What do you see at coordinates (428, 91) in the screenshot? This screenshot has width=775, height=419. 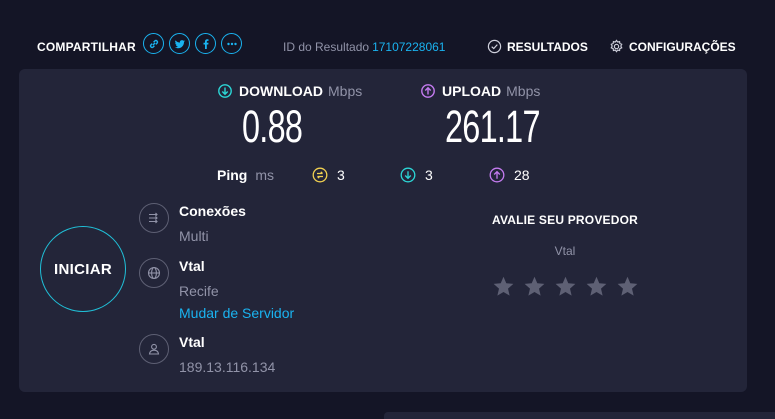 I see `upload-arrow-icon` at bounding box center [428, 91].